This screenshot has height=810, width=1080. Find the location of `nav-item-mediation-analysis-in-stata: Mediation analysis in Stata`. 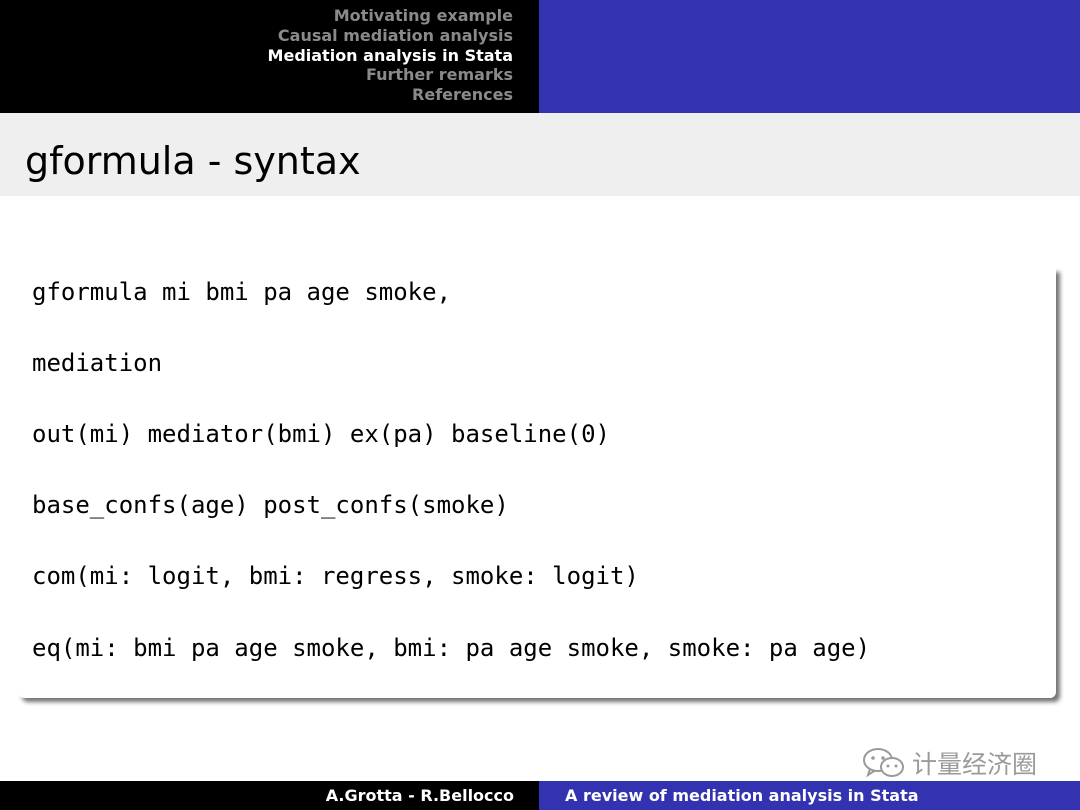

nav-item-mediation-analysis-in-stata: Mediation analysis in Stata is located at coordinates (390, 56).